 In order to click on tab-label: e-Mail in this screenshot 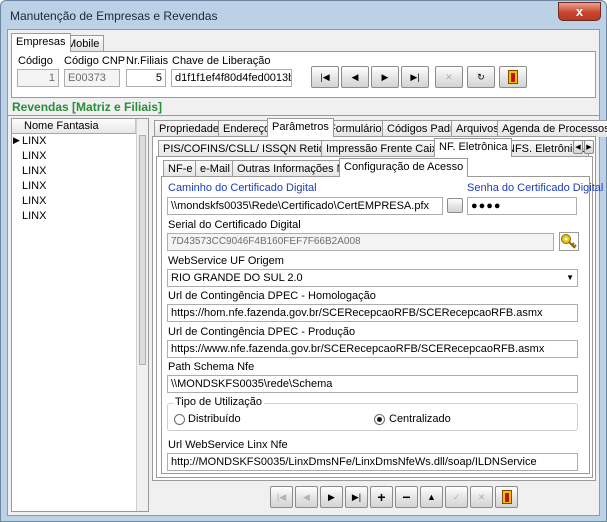, I will do `click(215, 169)`.